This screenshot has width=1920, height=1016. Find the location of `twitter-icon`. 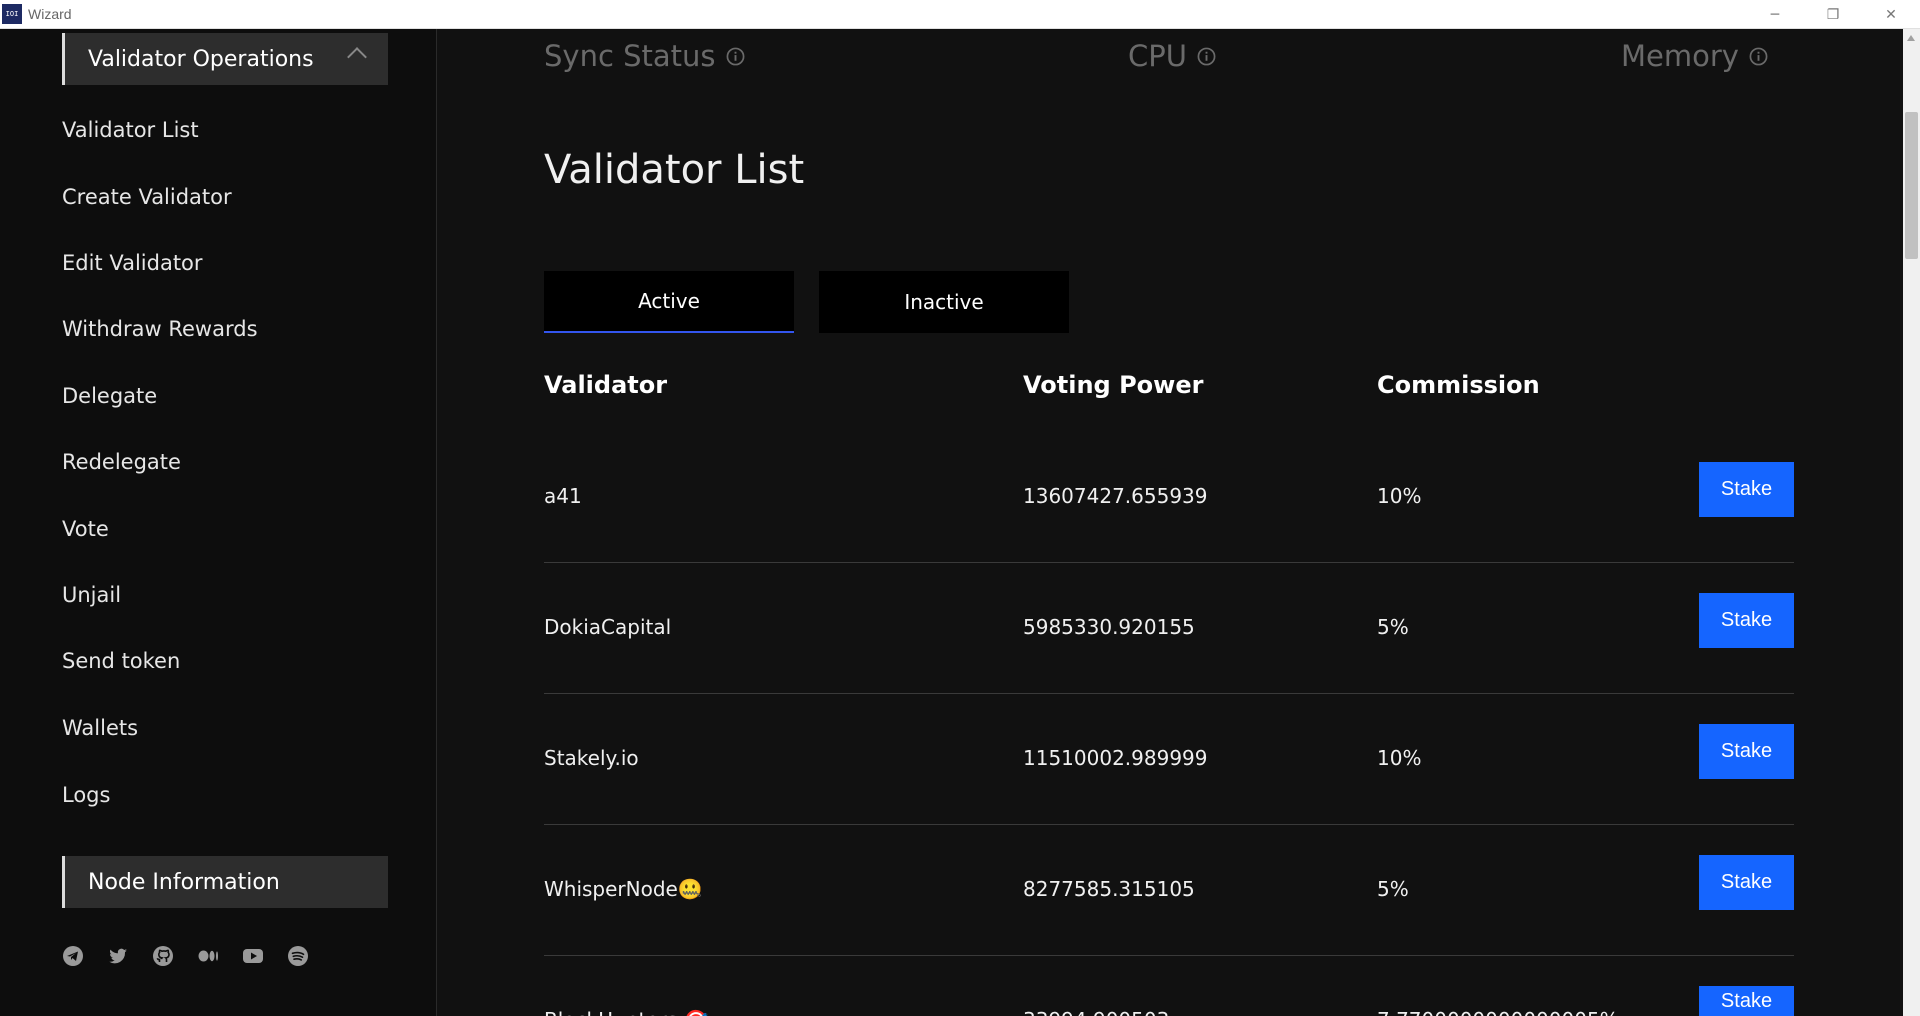

twitter-icon is located at coordinates (118, 956).